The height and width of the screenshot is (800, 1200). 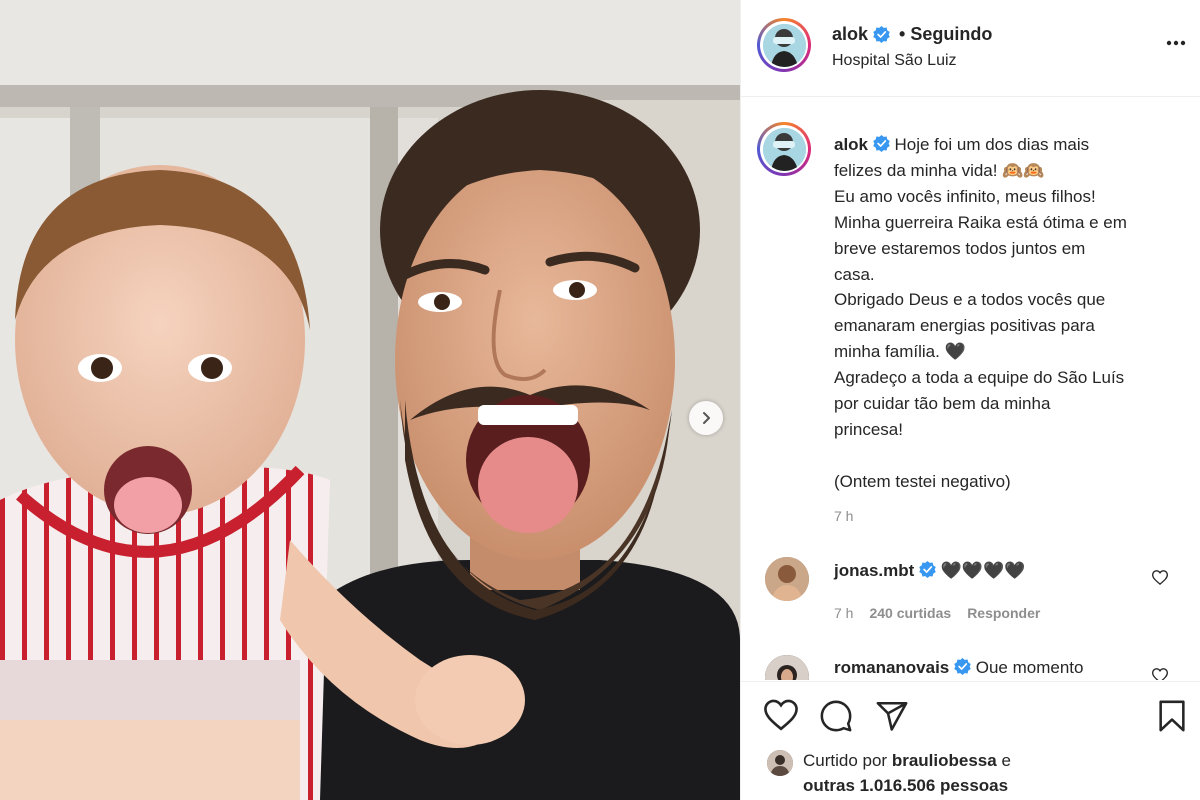 I want to click on bookmark-icon, so click(x=1172, y=716).